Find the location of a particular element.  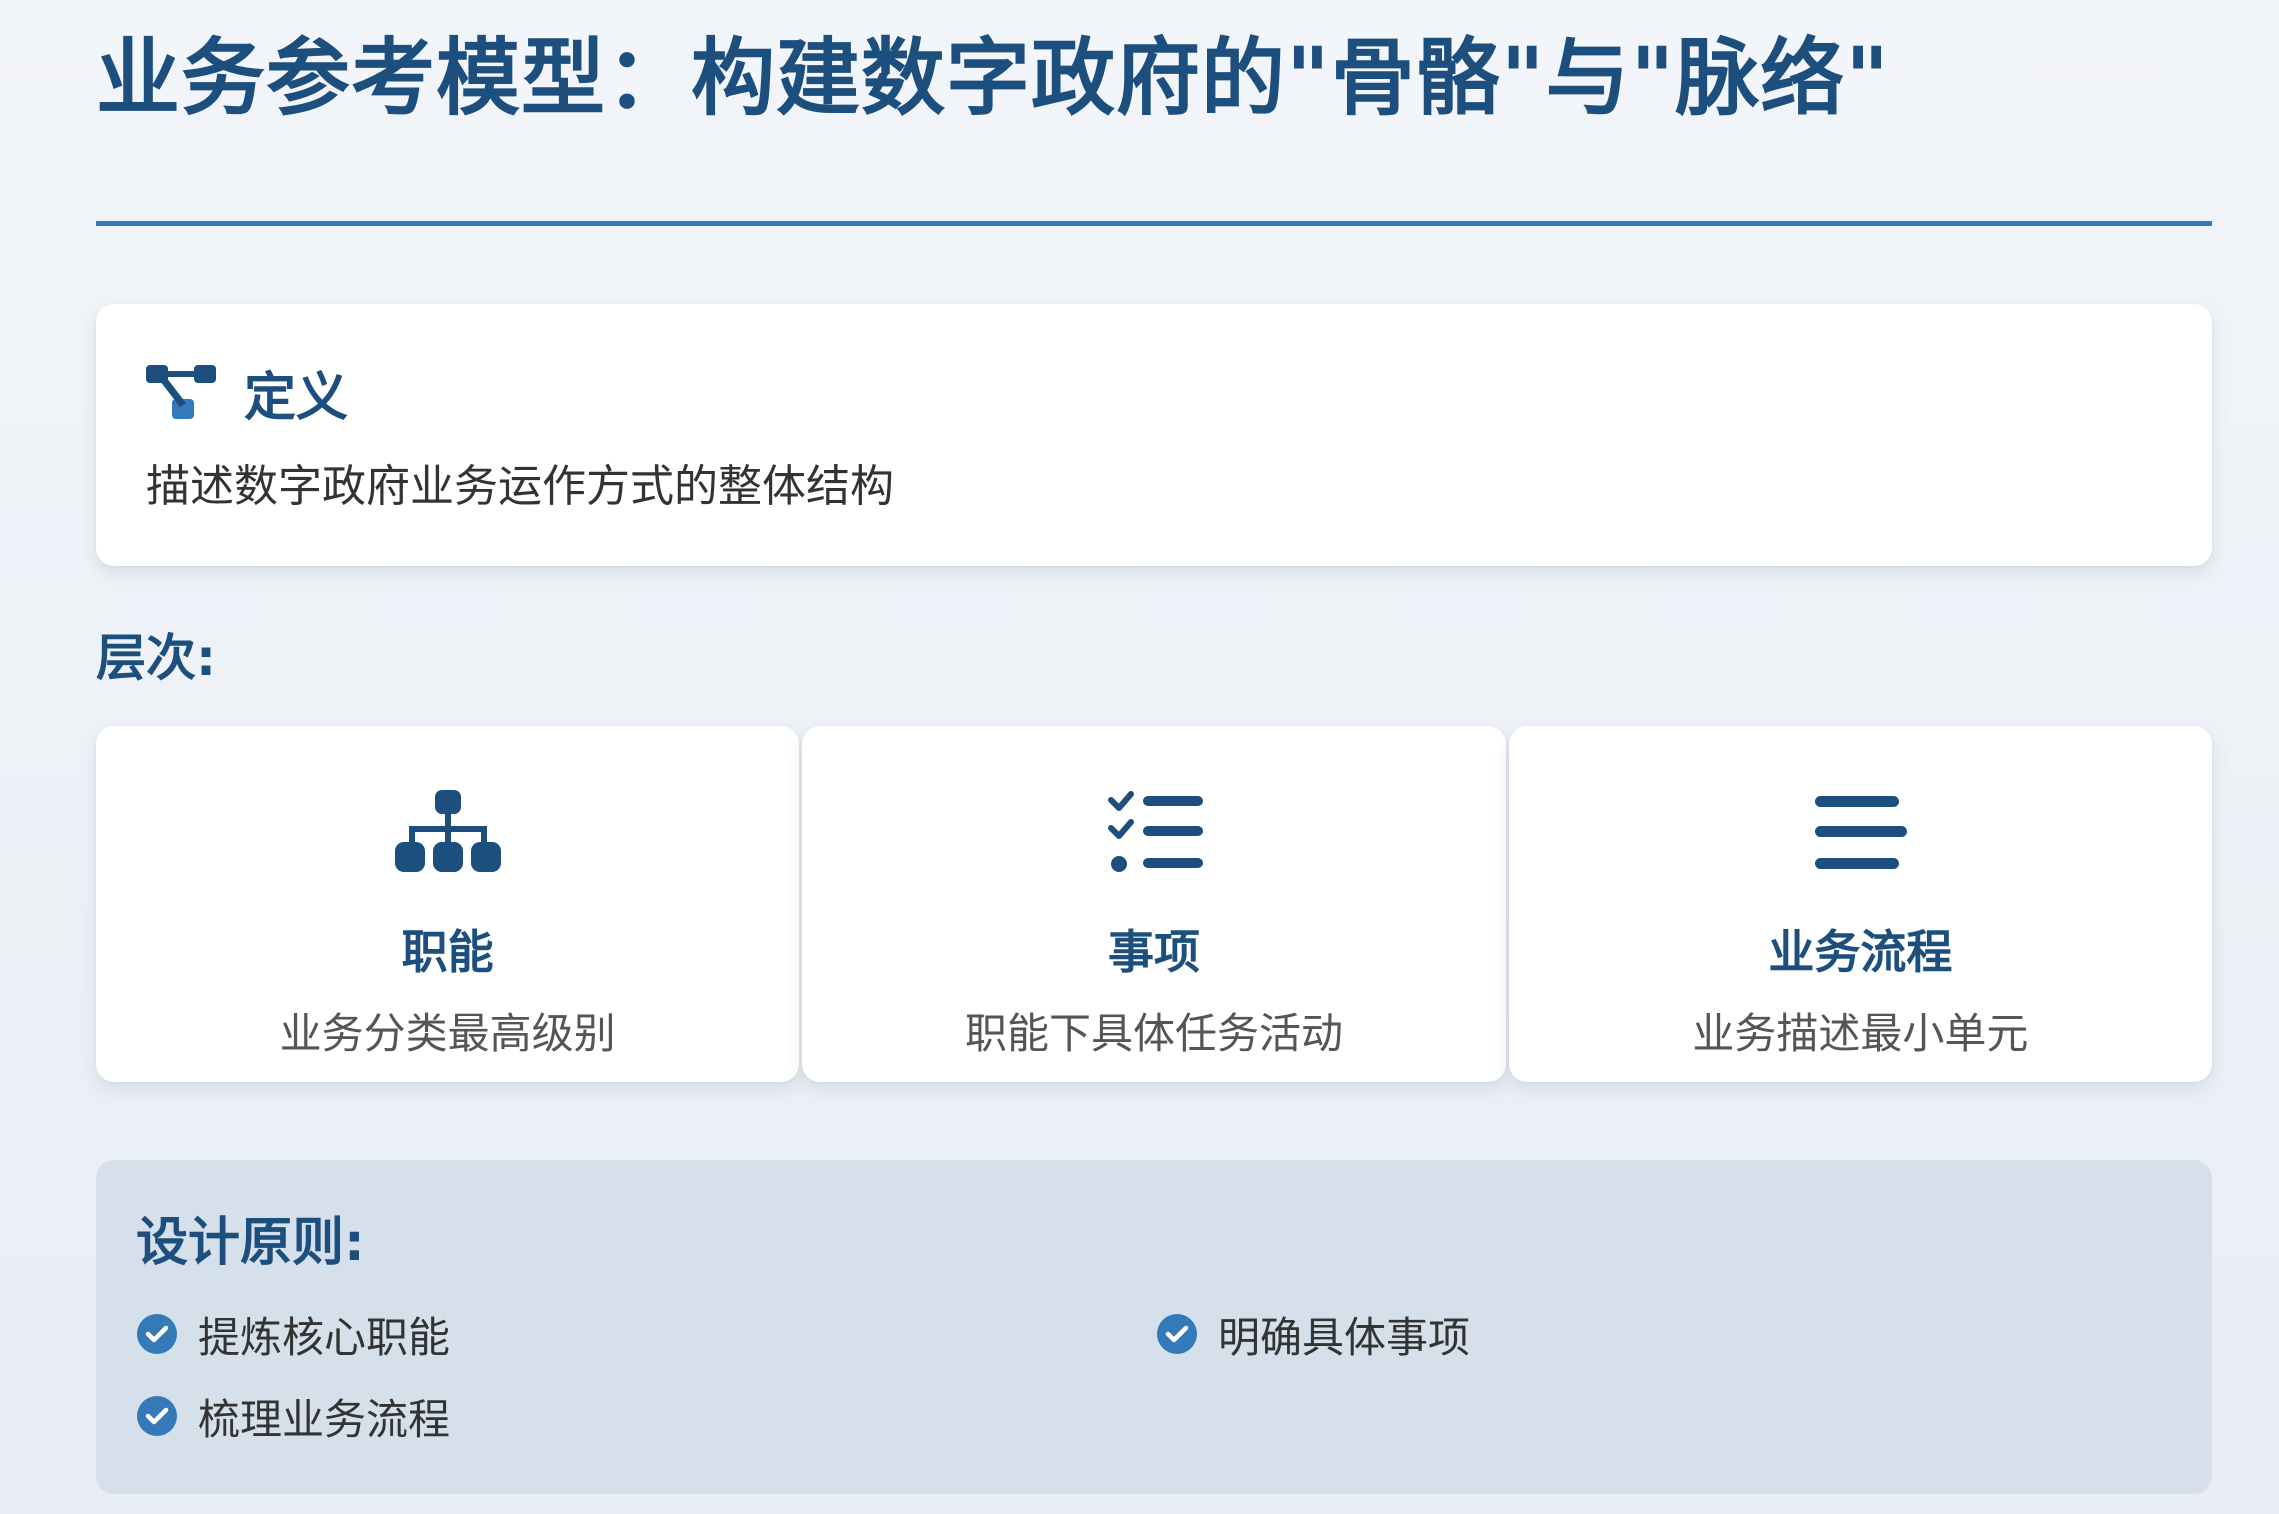

page-title: 业务参考模型：构建数字政府的"骨骼"与"脉络" is located at coordinates (993, 78).